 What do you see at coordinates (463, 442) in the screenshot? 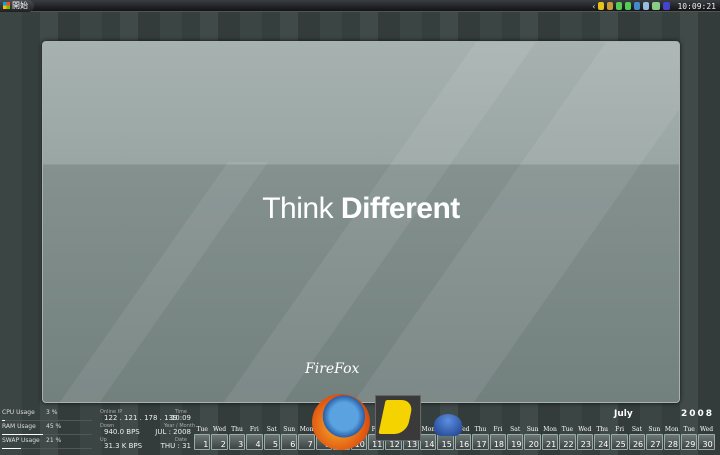
I see `day-number: 16` at bounding box center [463, 442].